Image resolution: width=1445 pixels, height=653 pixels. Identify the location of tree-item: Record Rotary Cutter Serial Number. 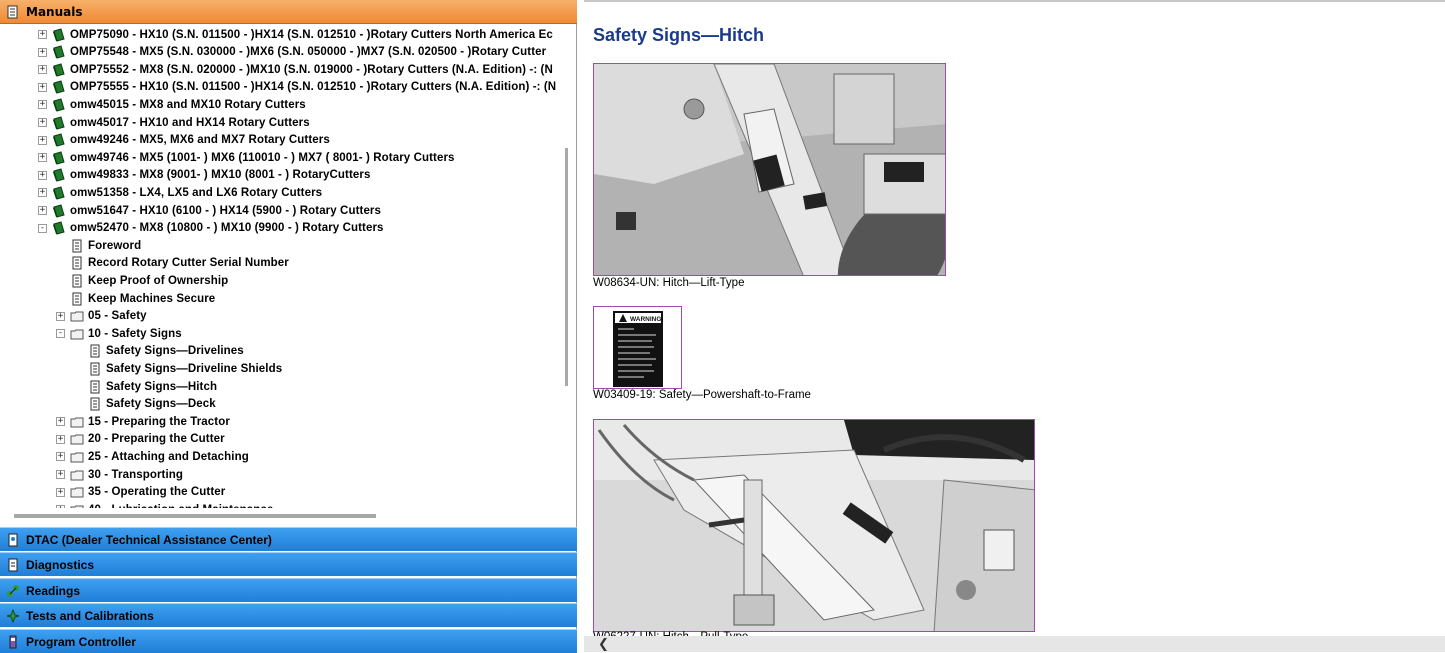
(172, 263).